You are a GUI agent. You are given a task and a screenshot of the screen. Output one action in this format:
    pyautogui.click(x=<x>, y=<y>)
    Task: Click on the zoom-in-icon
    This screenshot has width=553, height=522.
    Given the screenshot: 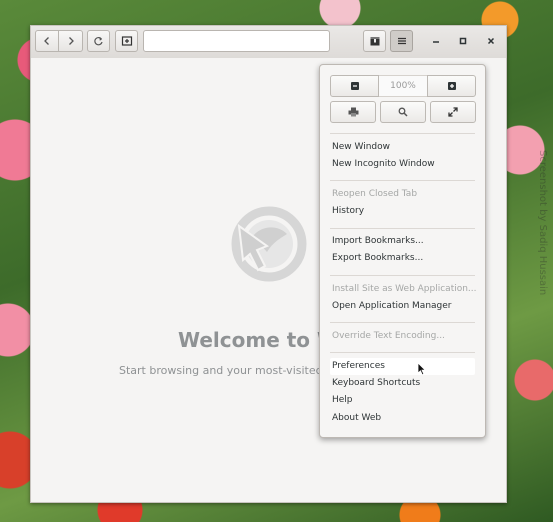 What is the action you would take?
    pyautogui.click(x=451, y=86)
    